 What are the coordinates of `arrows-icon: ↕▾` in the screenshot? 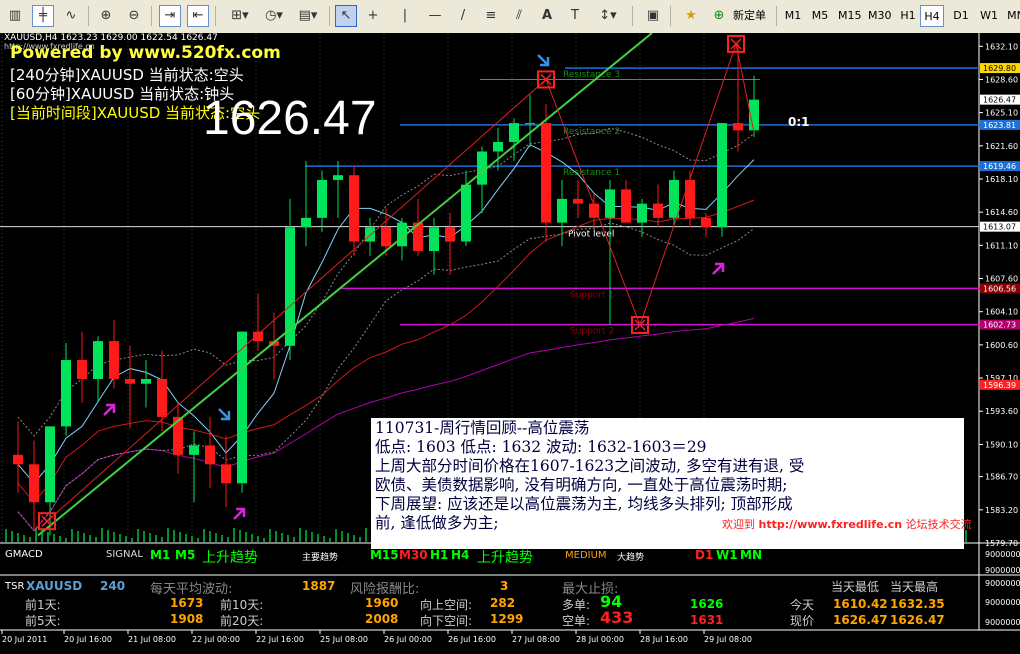 It's located at (608, 16).